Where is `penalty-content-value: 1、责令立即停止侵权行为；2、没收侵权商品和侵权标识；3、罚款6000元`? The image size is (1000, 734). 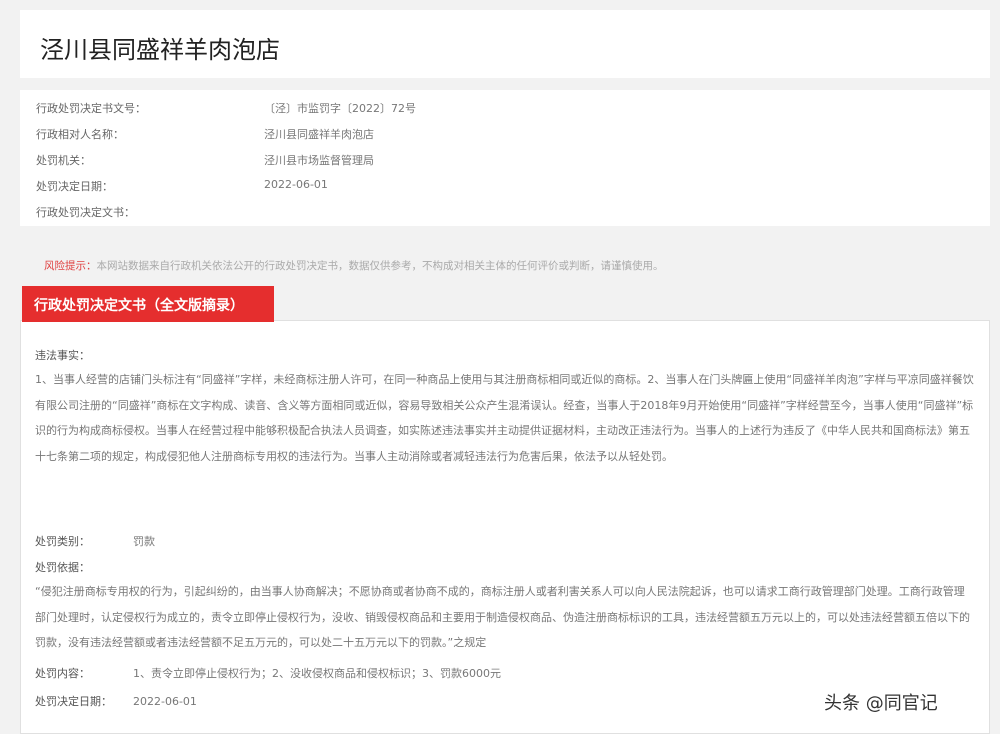 penalty-content-value: 1、责令立即停止侵权行为；2、没收侵权商品和侵权标识；3、罚款6000元 is located at coordinates (317, 673).